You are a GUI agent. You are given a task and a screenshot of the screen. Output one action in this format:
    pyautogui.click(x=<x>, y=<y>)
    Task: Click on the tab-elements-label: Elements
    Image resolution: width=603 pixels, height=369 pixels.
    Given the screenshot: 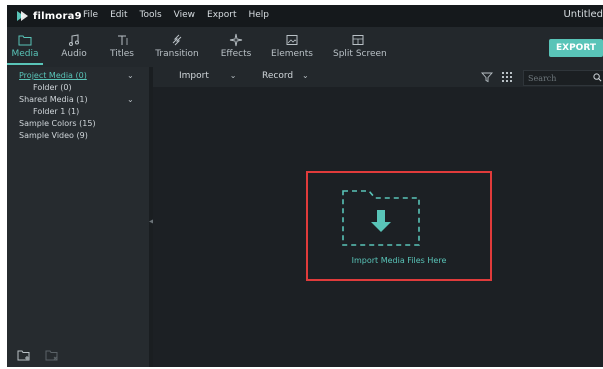 What is the action you would take?
    pyautogui.click(x=292, y=54)
    